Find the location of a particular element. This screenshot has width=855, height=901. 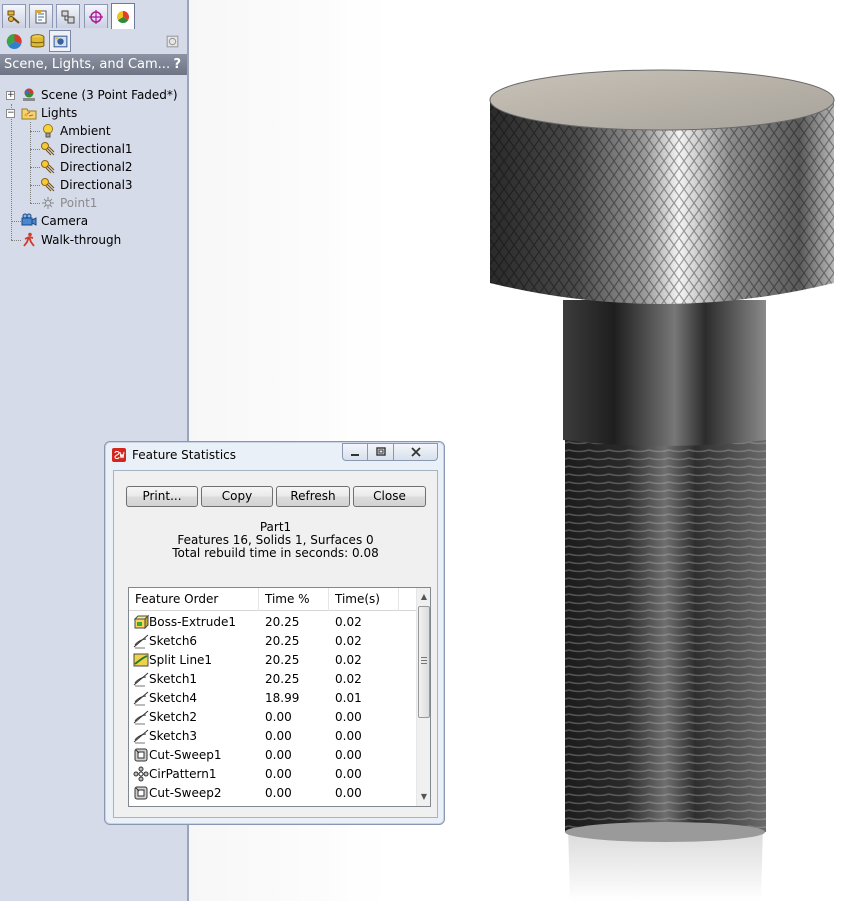

decal-stack-icon is located at coordinates (37, 40).